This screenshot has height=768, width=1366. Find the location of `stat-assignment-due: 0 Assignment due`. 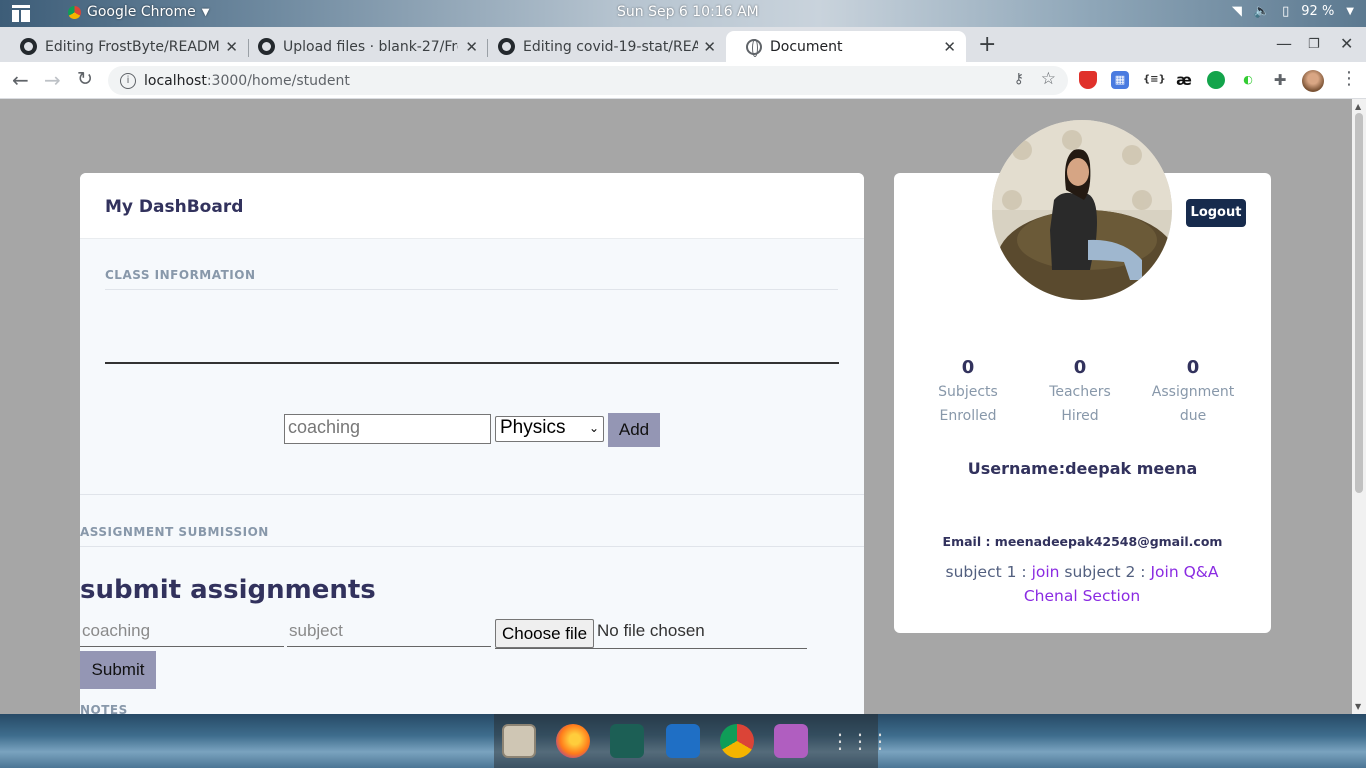

stat-assignment-due: 0 Assignment due is located at coordinates (1193, 392).